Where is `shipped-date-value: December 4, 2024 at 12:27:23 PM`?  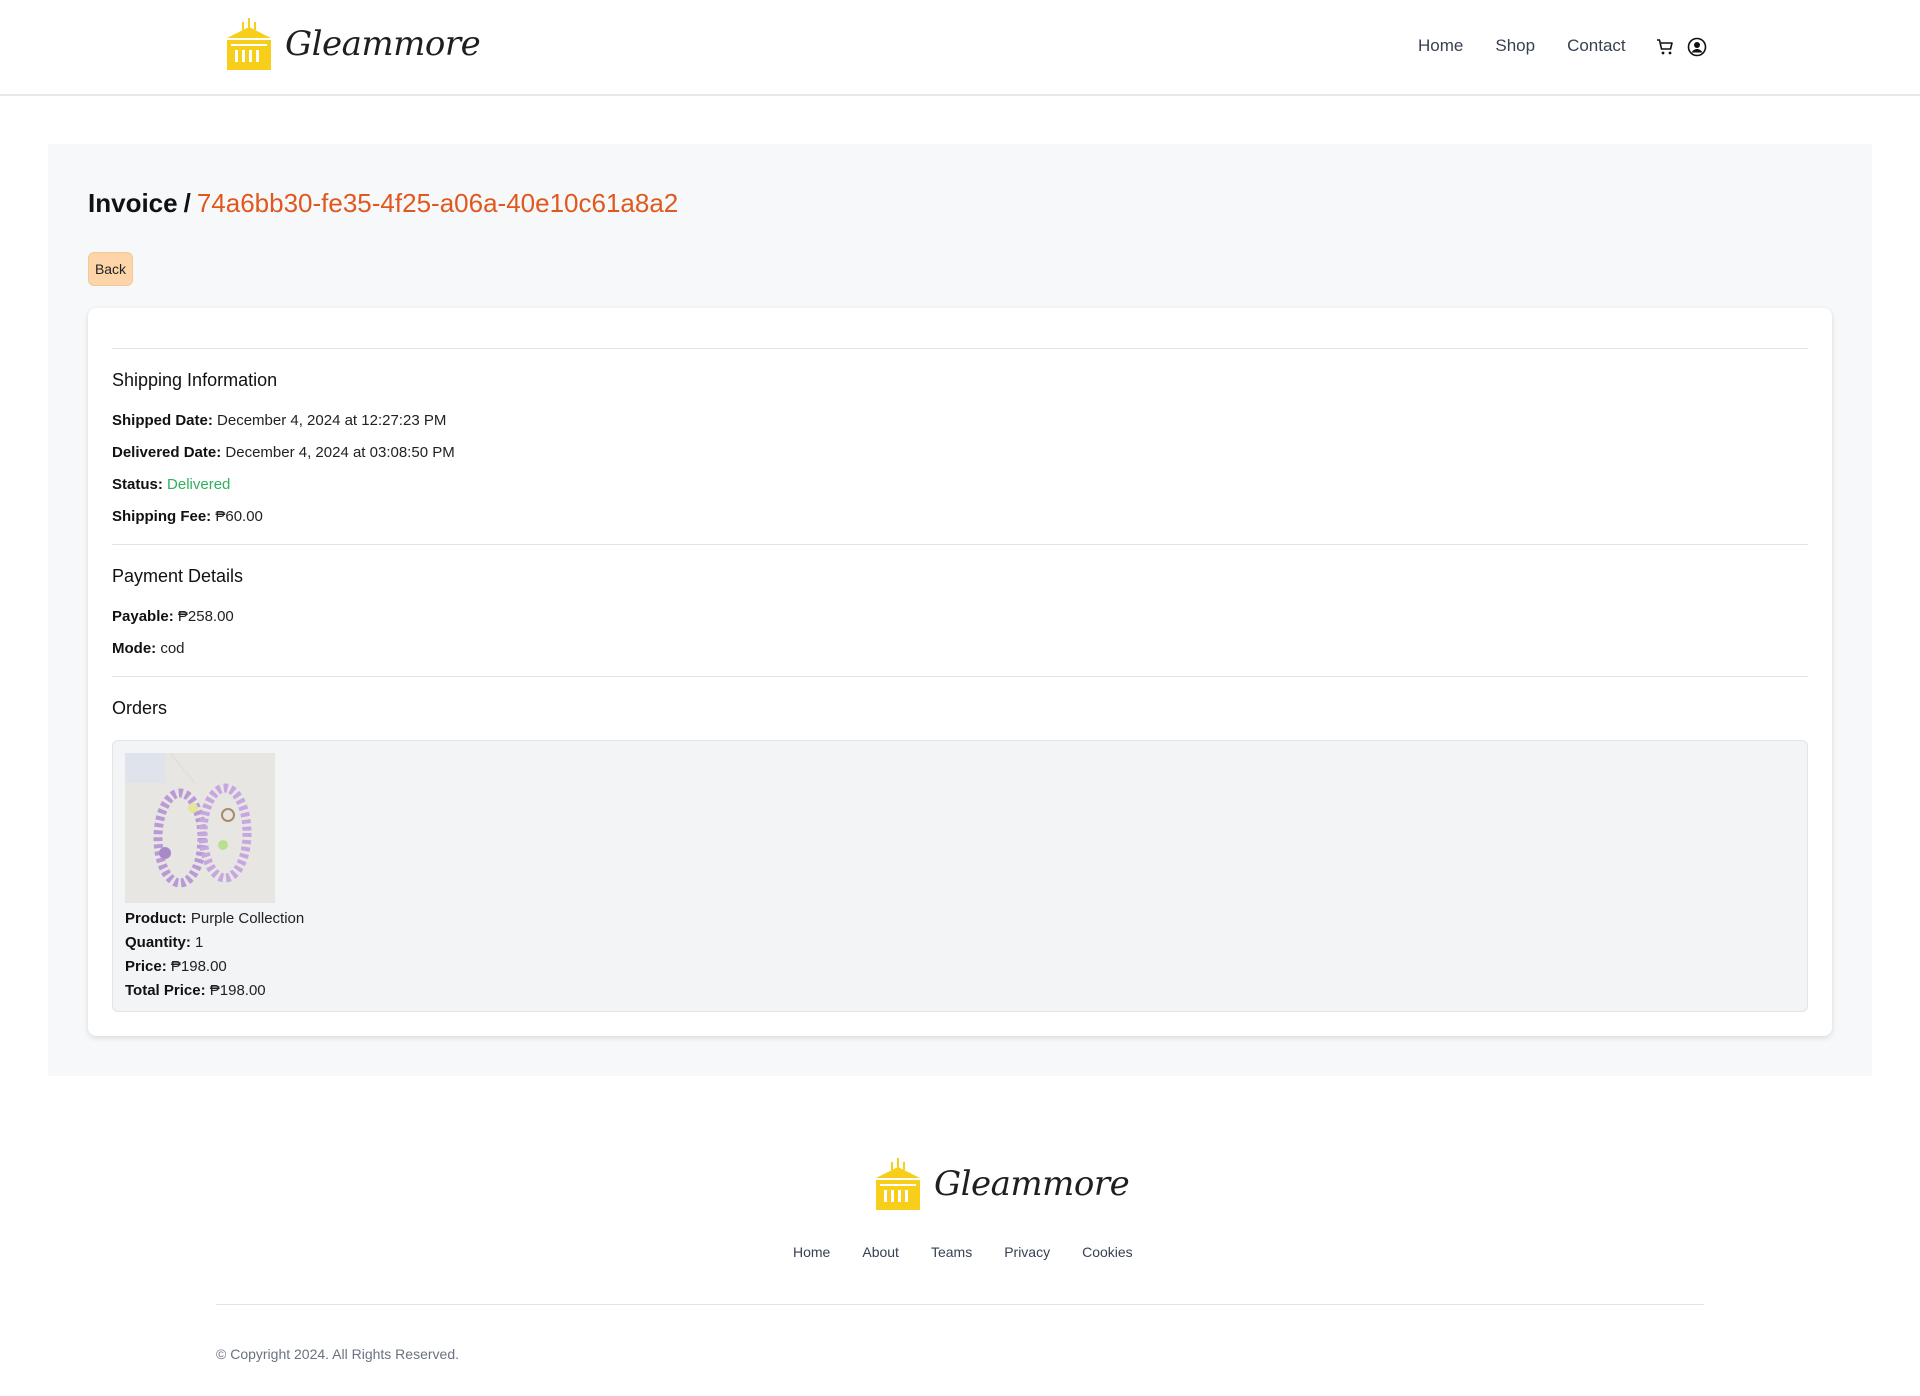 shipped-date-value: December 4, 2024 at 12:27:23 PM is located at coordinates (332, 420).